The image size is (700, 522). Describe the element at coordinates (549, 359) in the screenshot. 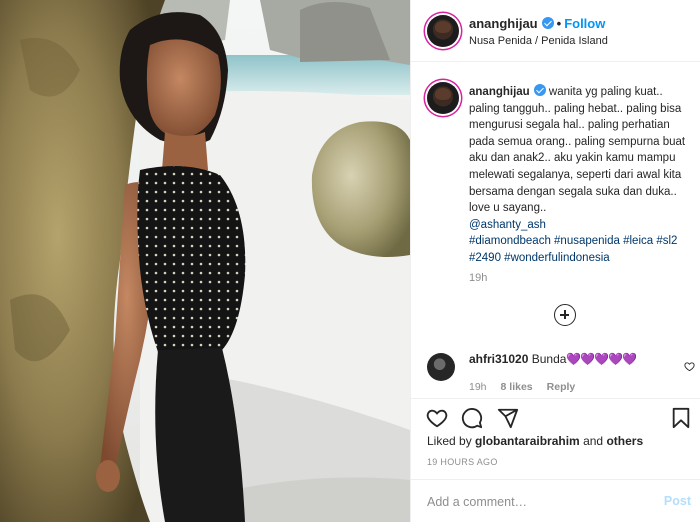

I see `comment-body: Bunda` at that location.